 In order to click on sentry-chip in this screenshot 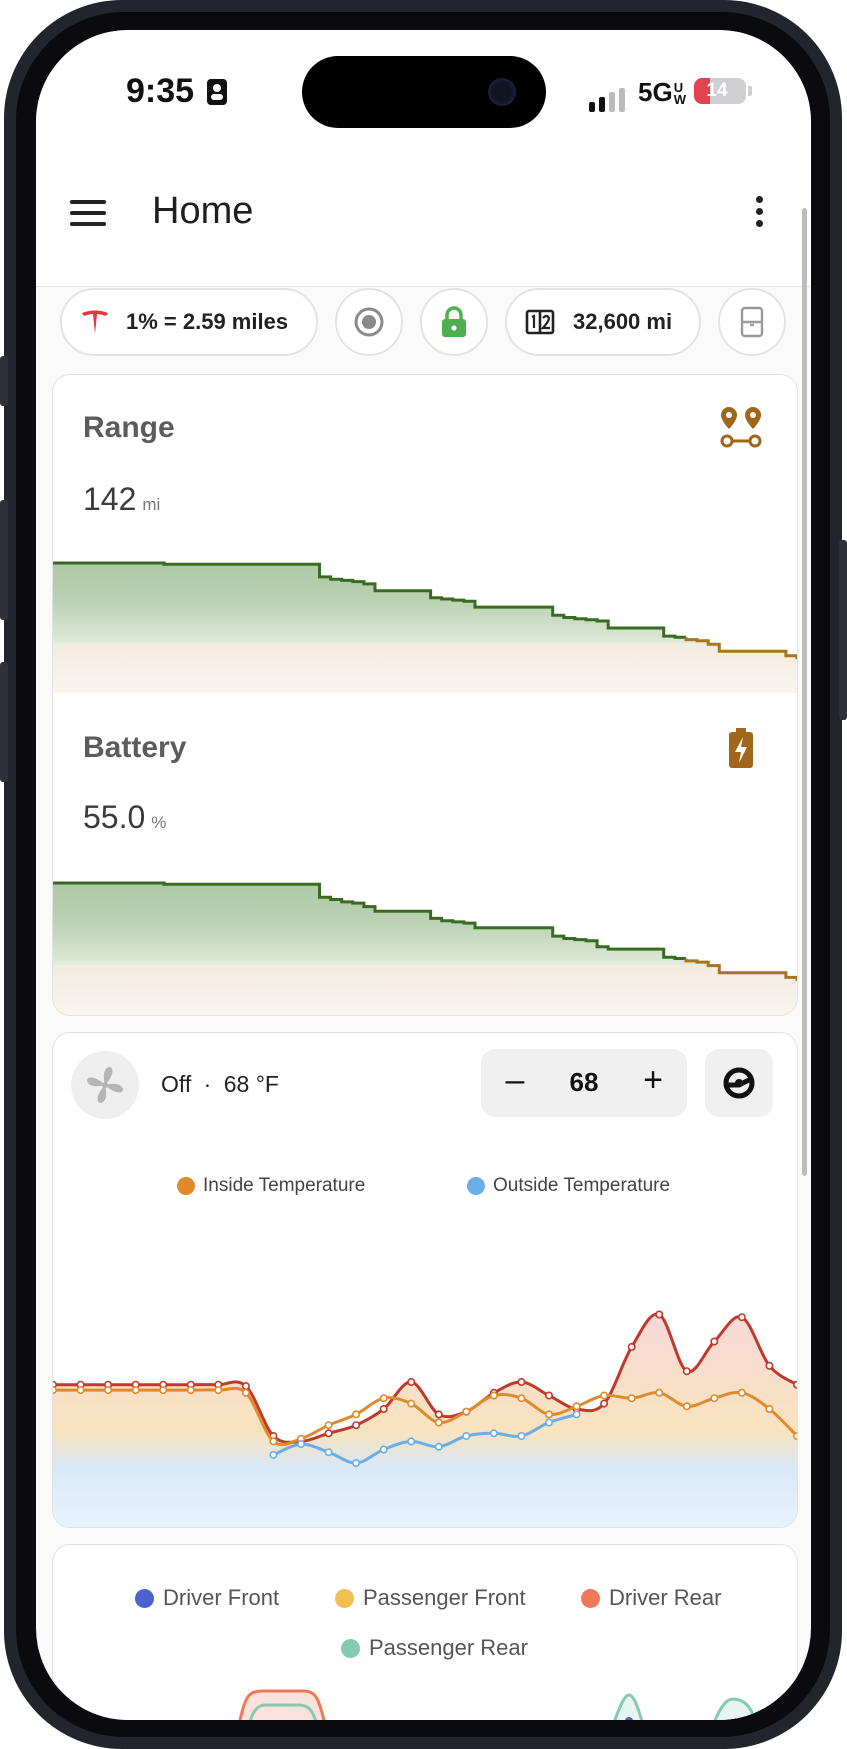, I will do `click(369, 322)`.